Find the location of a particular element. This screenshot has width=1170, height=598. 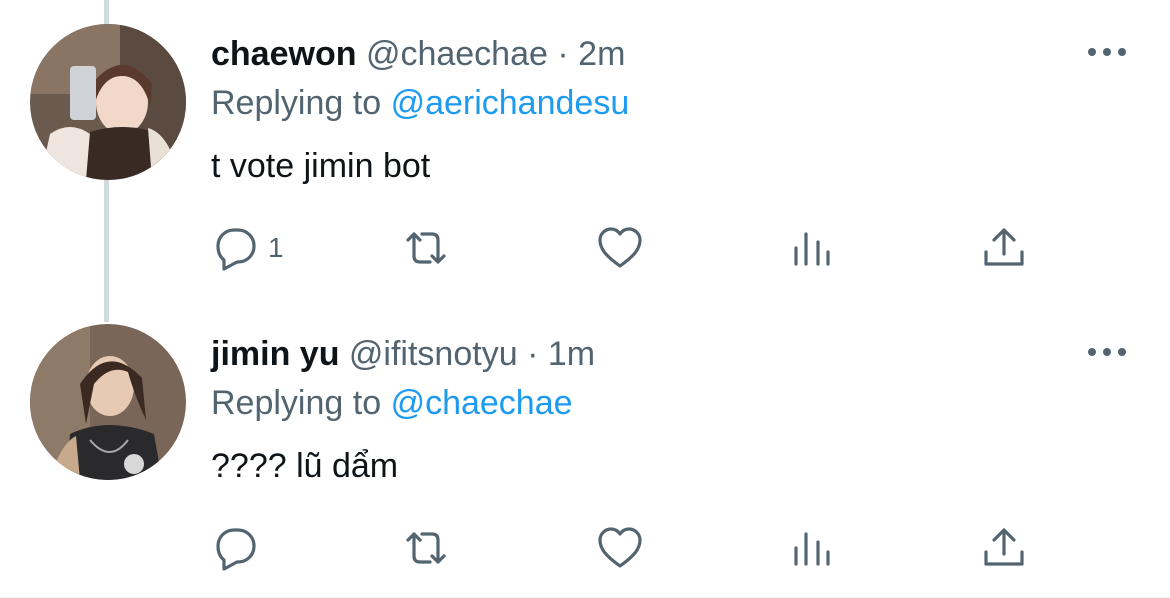

tweet-header: jimin yu @ifitsnotyu · 1m is located at coordinates (403, 354).